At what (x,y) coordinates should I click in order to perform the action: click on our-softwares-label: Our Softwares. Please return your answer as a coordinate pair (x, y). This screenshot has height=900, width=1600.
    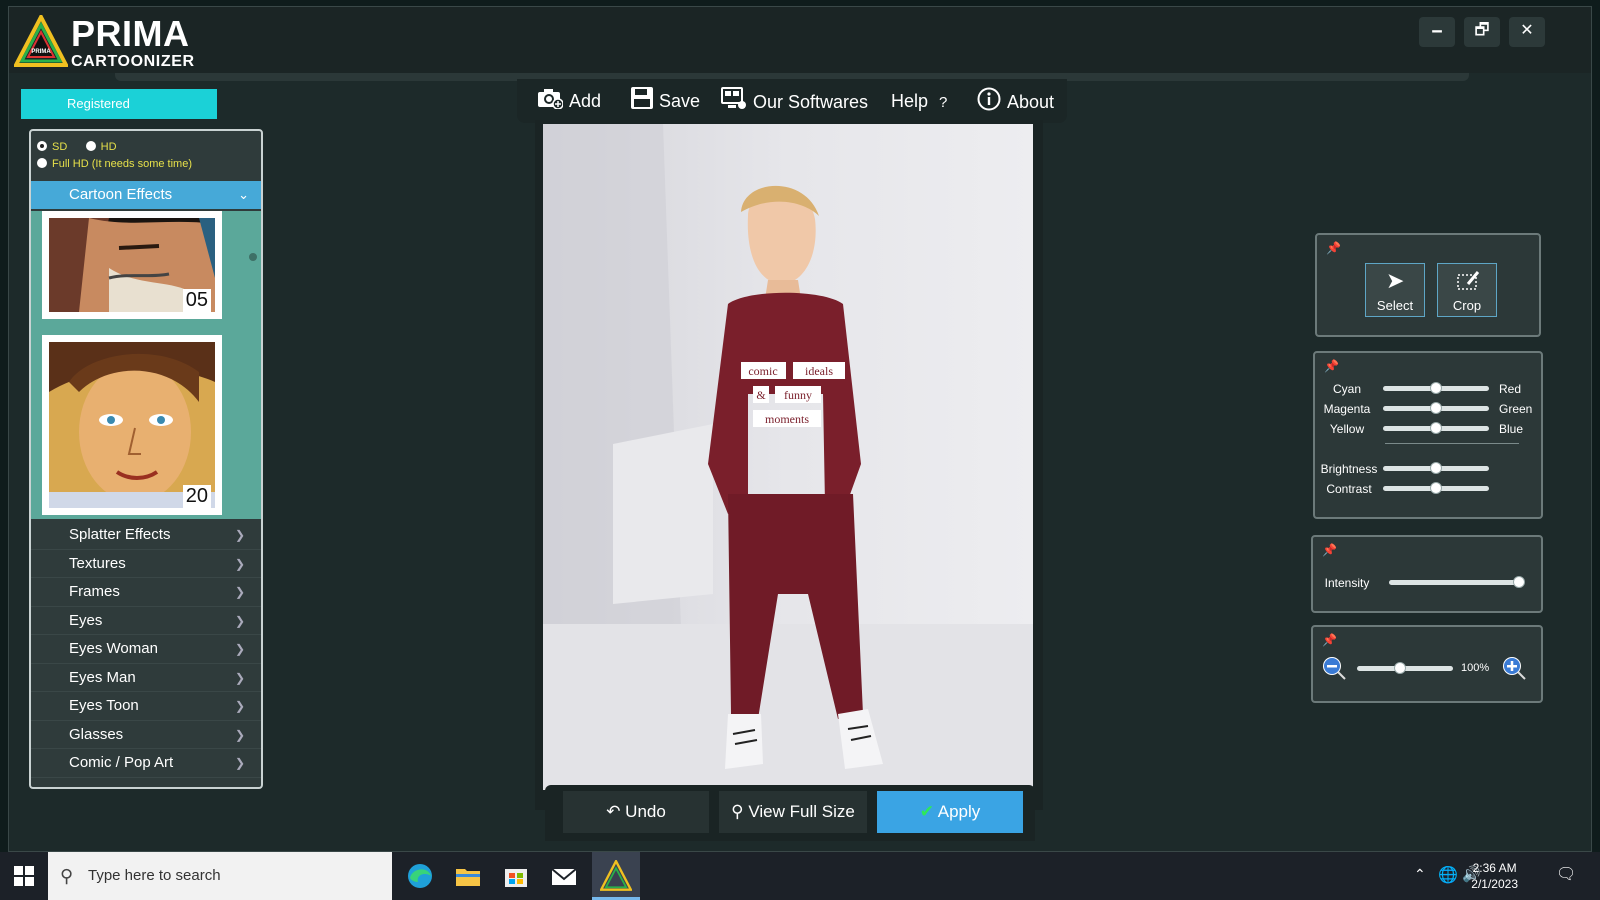
    Looking at the image, I should click on (811, 101).